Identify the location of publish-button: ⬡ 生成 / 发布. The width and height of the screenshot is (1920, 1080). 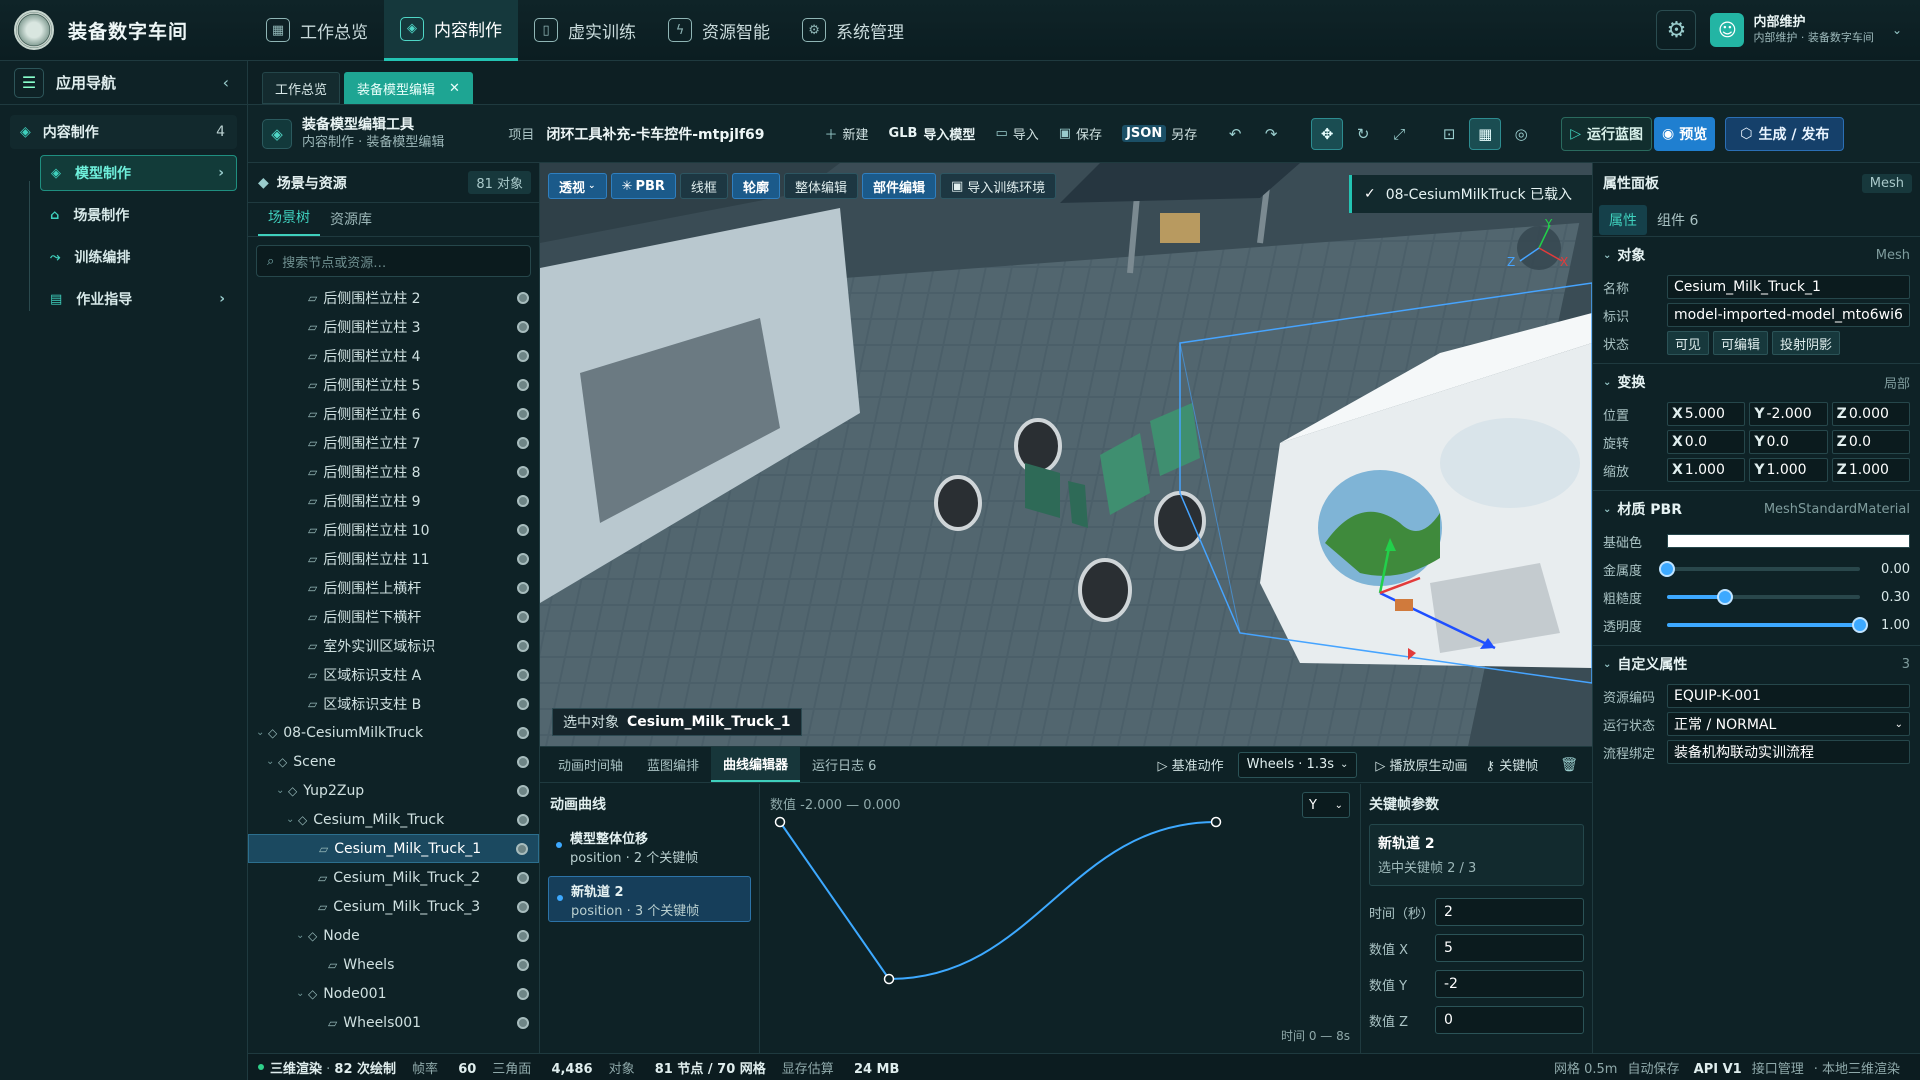
(1785, 133).